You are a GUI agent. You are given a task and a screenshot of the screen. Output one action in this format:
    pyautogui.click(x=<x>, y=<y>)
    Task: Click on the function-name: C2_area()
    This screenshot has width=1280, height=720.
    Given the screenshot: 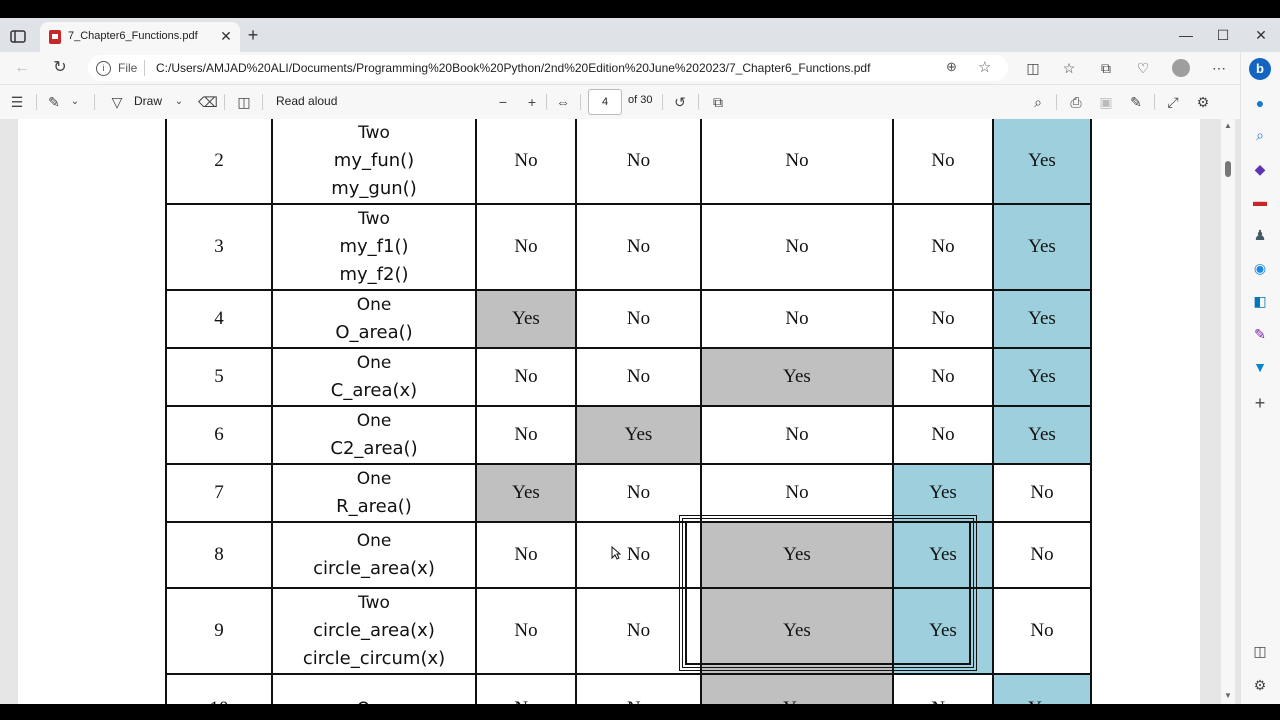 What is the action you would take?
    pyautogui.click(x=374, y=448)
    